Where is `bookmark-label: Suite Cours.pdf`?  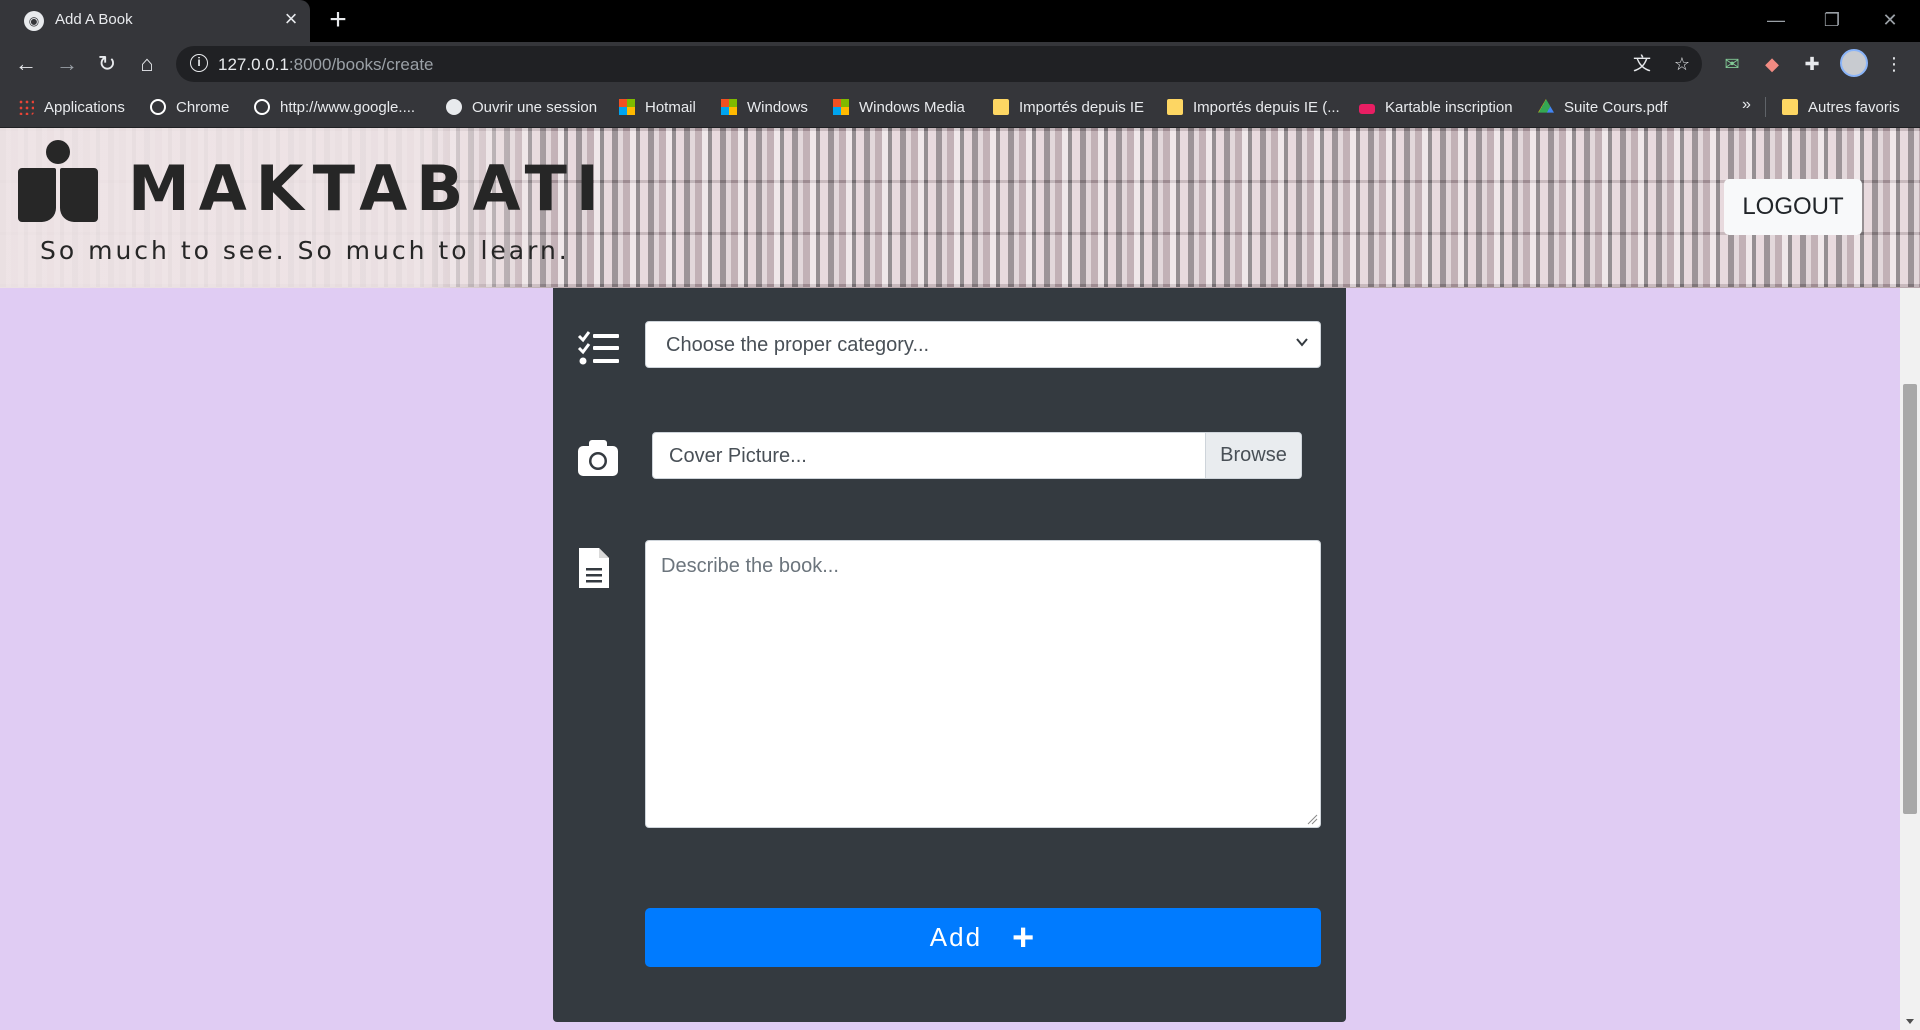
bookmark-label: Suite Cours.pdf is located at coordinates (1616, 107).